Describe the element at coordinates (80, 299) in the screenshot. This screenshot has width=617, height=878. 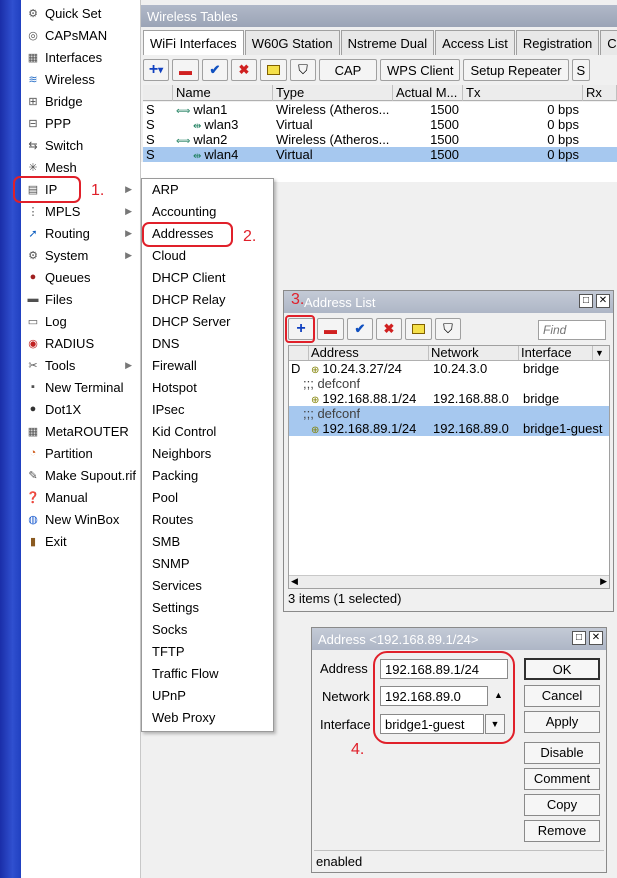
I see `menu-item-files: ▬ Files` at that location.